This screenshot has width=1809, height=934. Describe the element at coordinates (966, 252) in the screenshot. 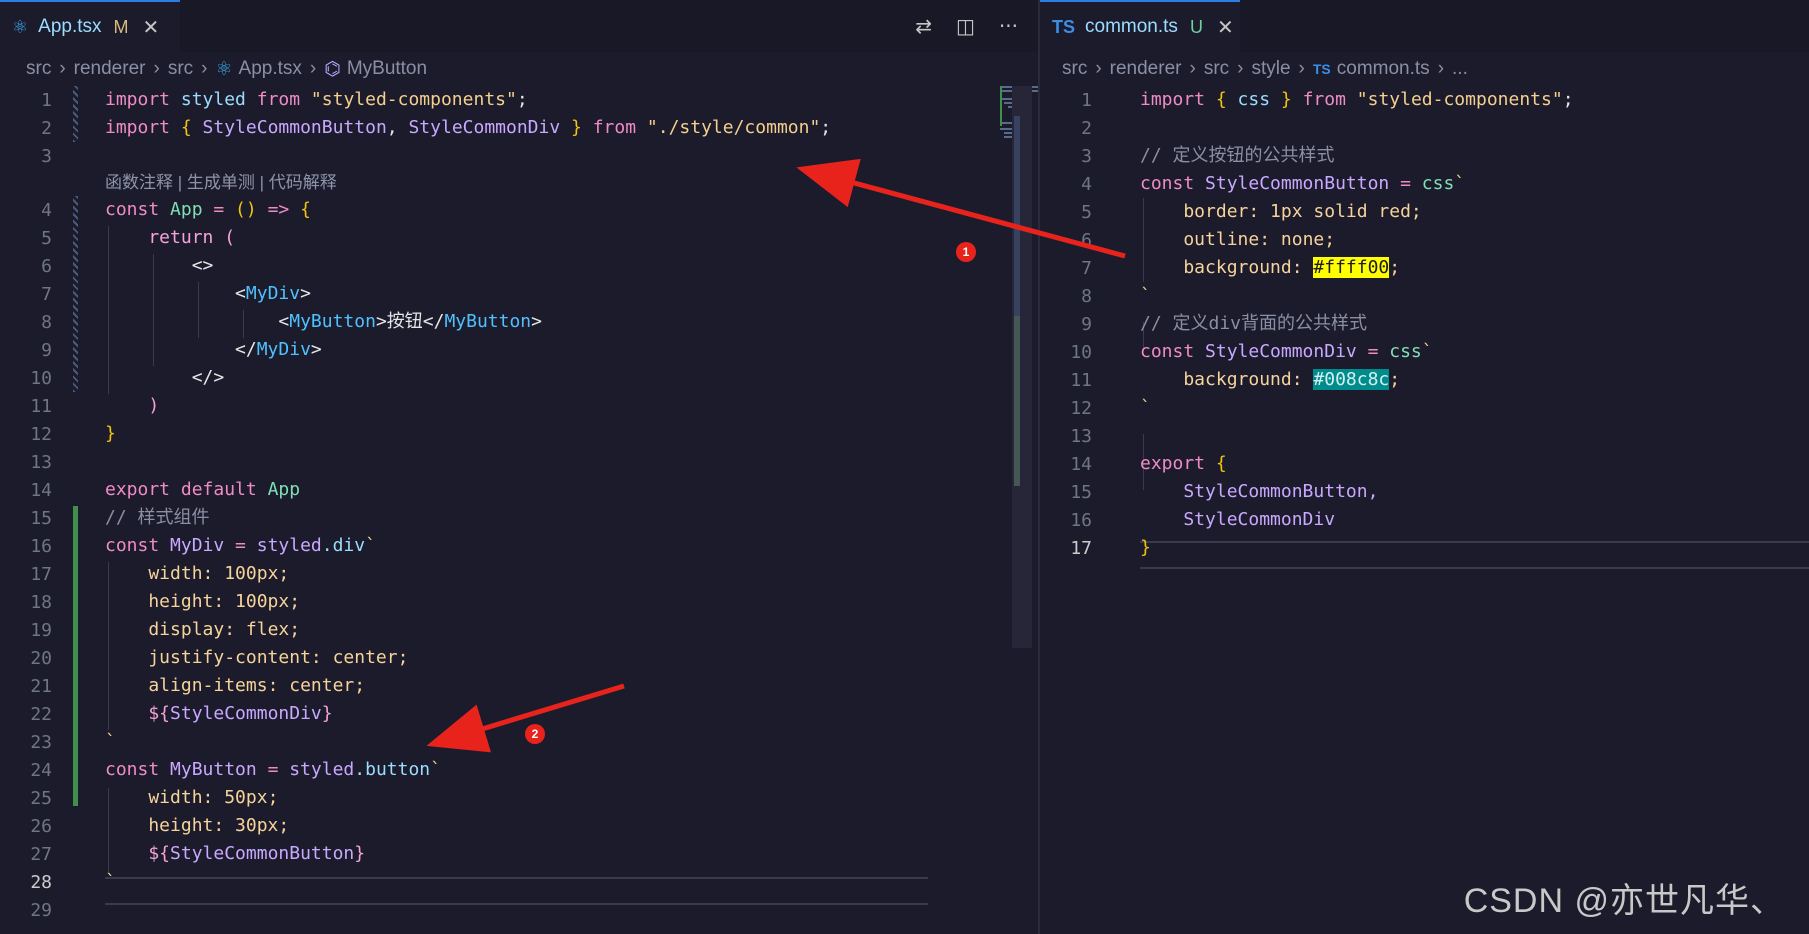

I see `annotation-marker-1-label: 1` at that location.